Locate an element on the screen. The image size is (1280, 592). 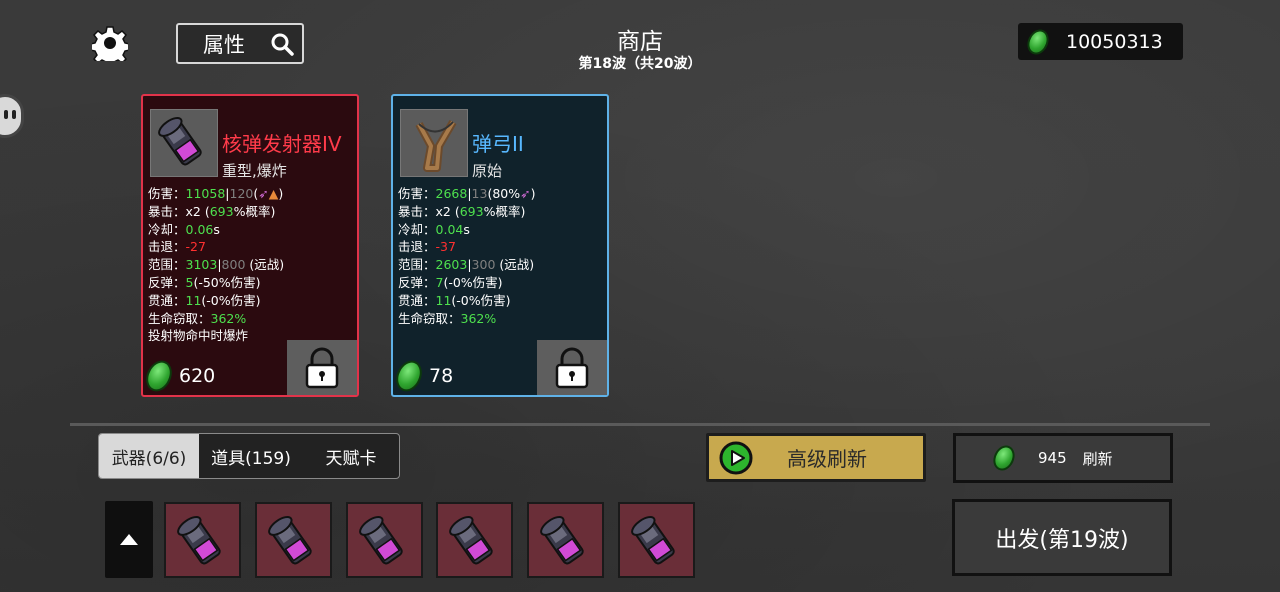
chevron-up-icon is located at coordinates (129, 539).